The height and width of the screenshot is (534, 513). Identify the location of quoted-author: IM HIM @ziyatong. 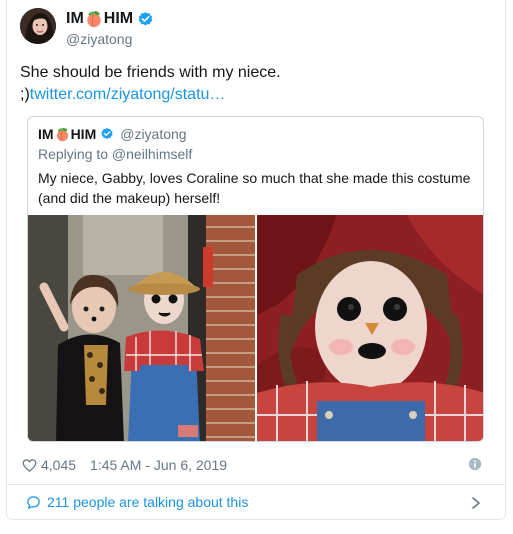
(112, 134).